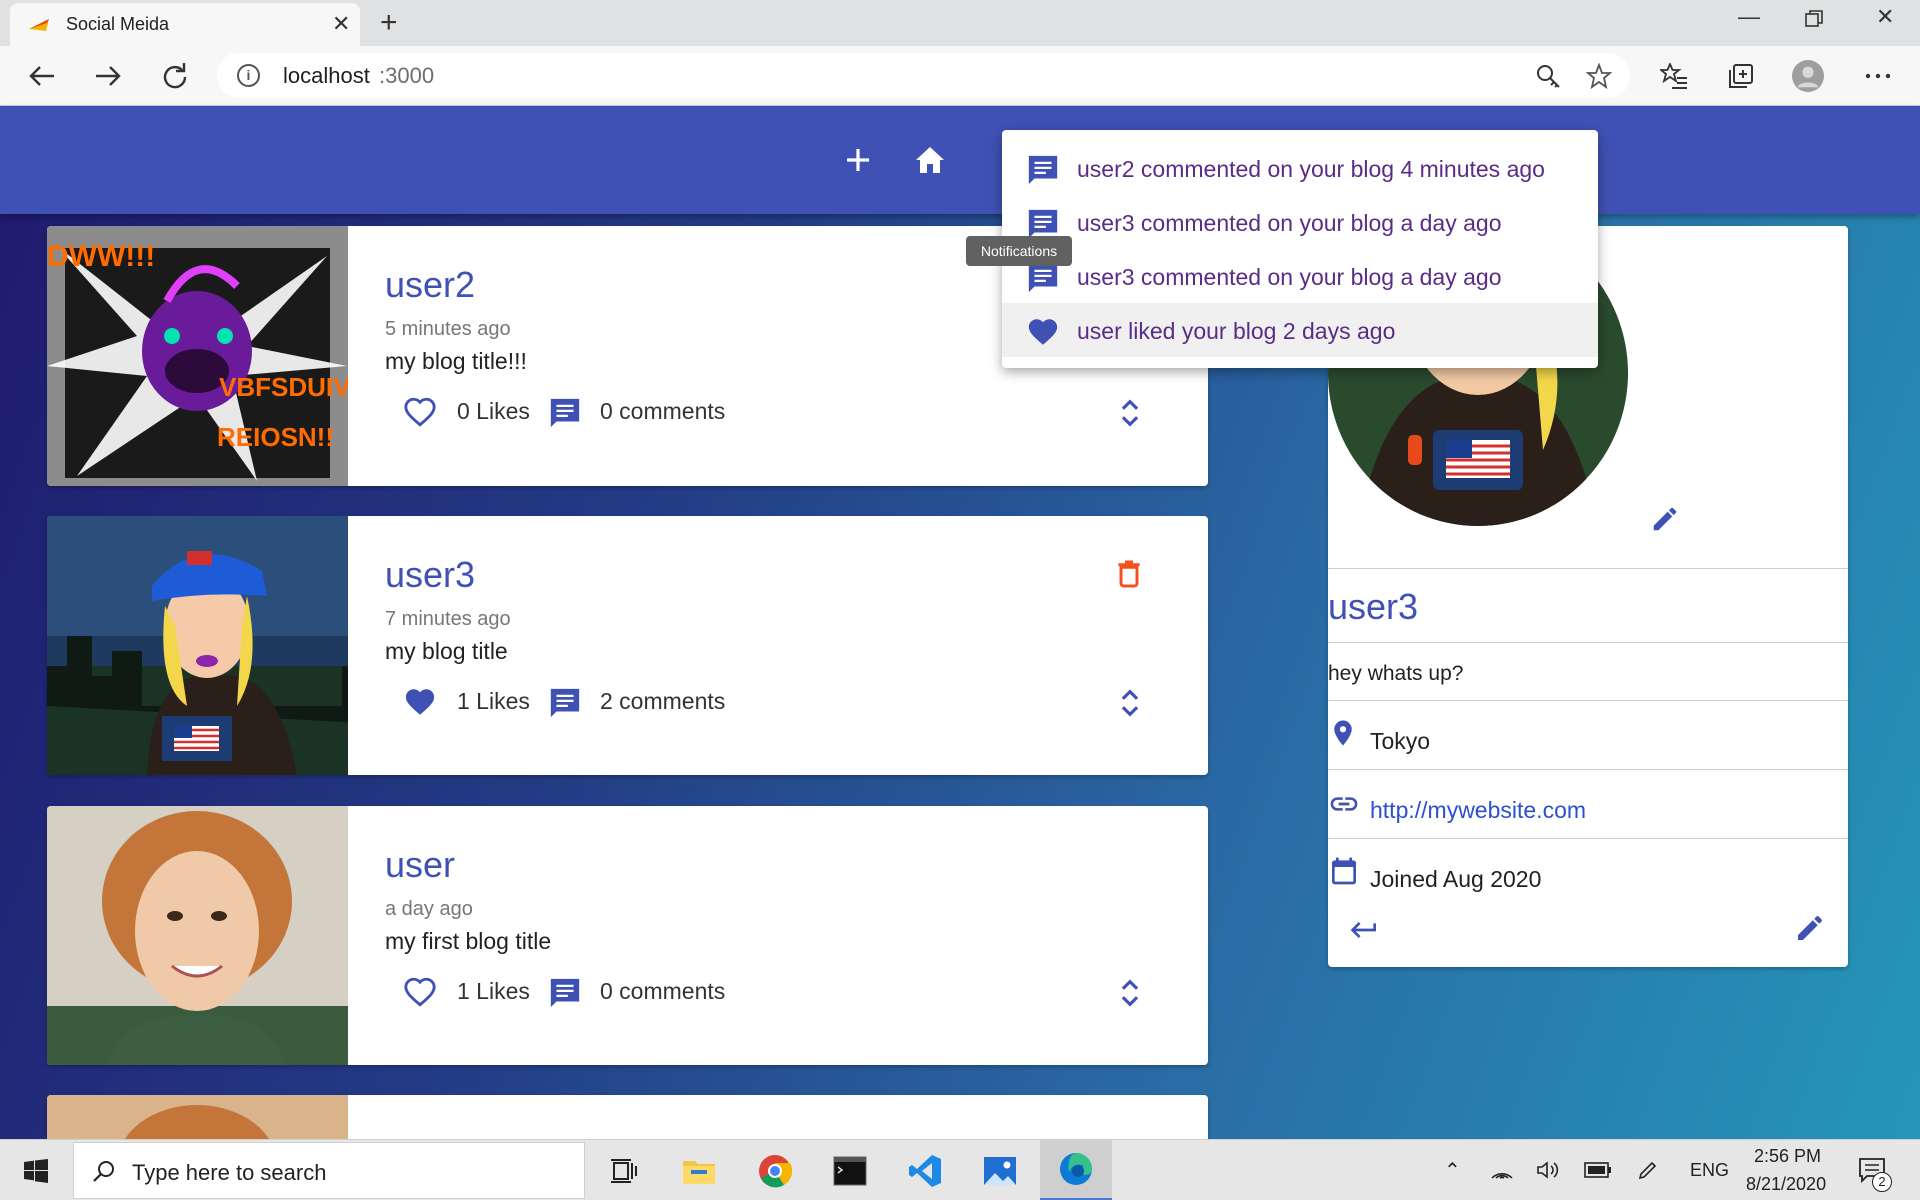  What do you see at coordinates (1599, 76) in the screenshot?
I see `favorite-star-icon` at bounding box center [1599, 76].